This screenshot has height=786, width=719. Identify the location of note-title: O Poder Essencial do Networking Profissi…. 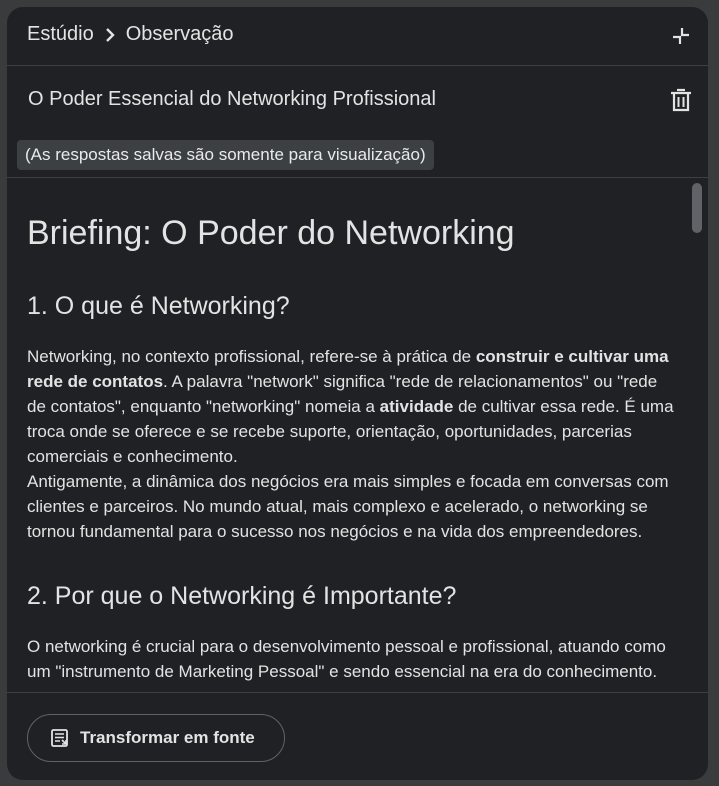
(232, 99).